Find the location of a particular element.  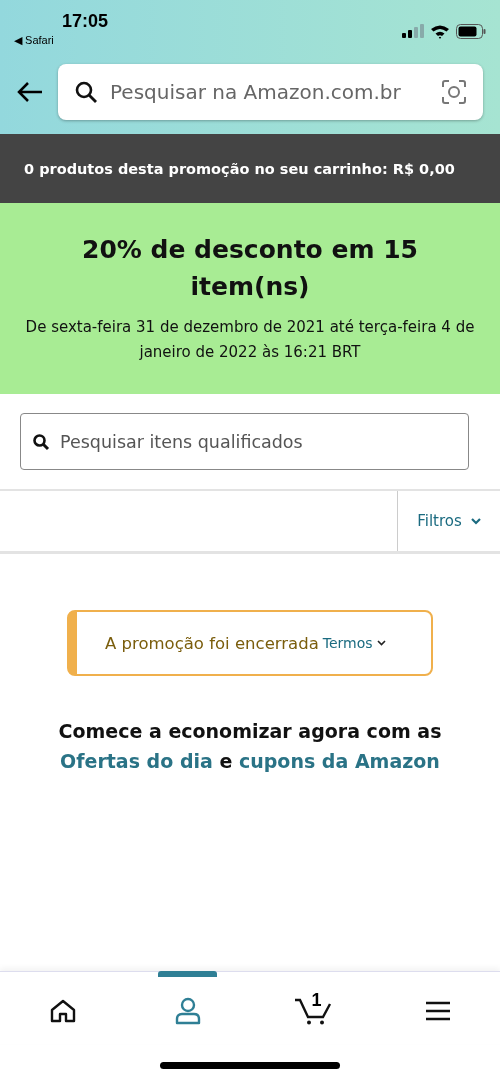

search-field: Pesquisar na Amazon.com.br is located at coordinates (270, 92).